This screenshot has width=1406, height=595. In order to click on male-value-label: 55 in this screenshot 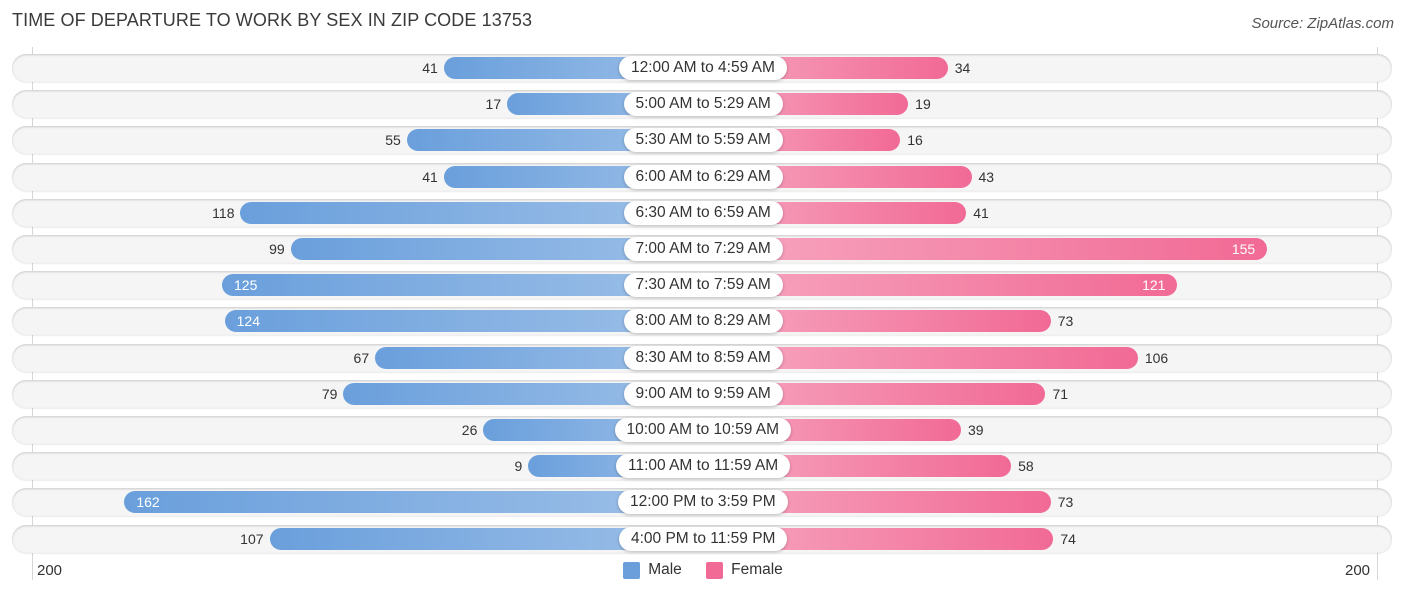, I will do `click(393, 140)`.